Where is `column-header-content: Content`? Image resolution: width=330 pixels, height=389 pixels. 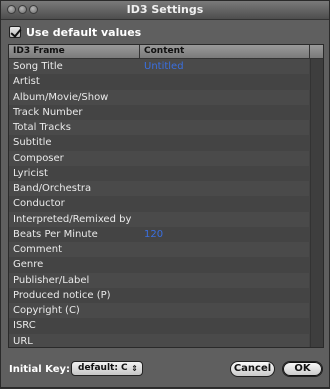 column-header-content: Content is located at coordinates (164, 51).